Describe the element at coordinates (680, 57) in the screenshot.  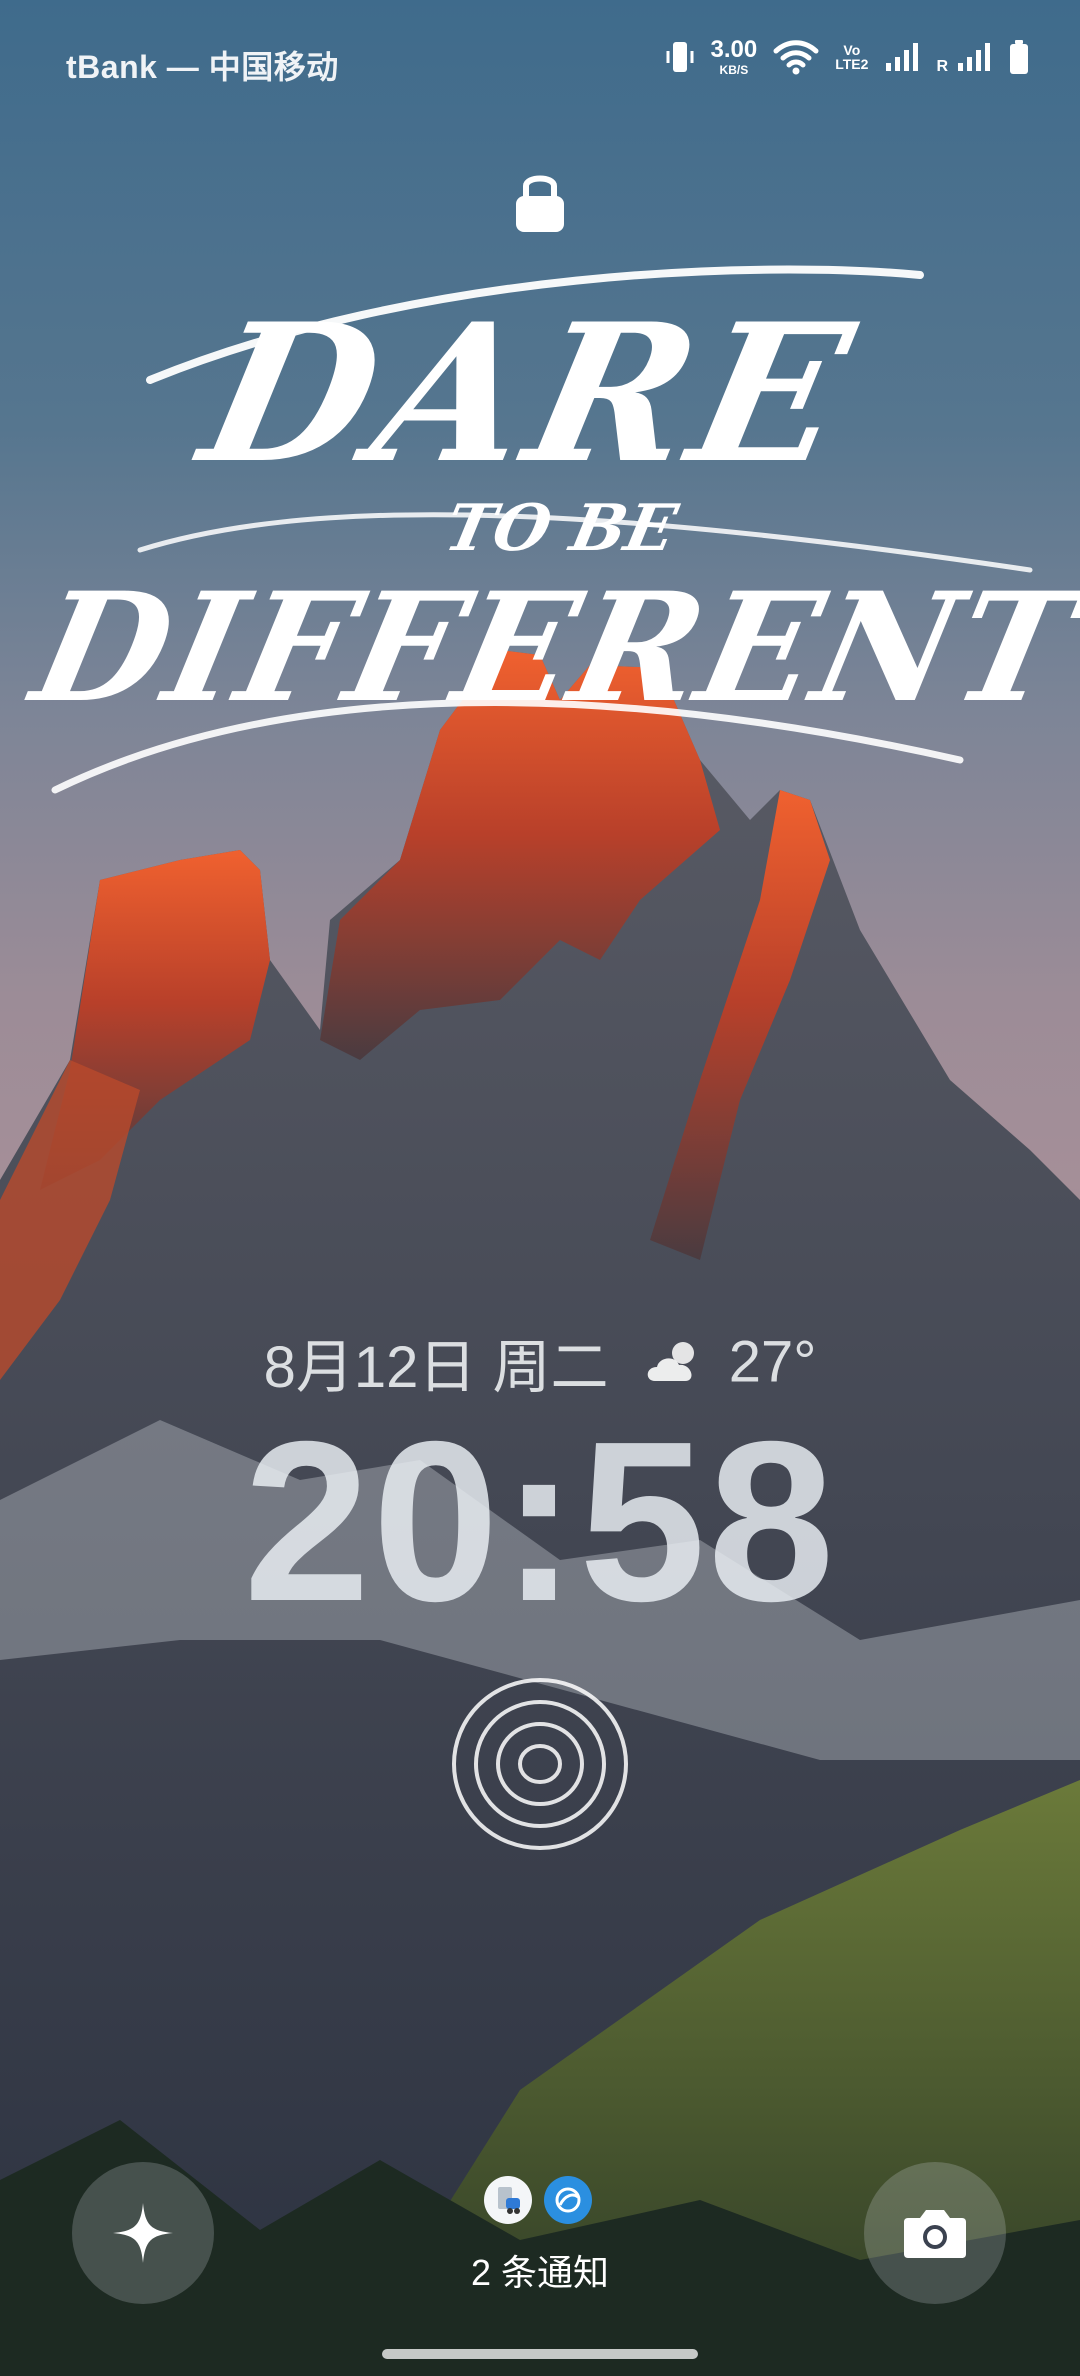
I see `vibrate-icon` at that location.